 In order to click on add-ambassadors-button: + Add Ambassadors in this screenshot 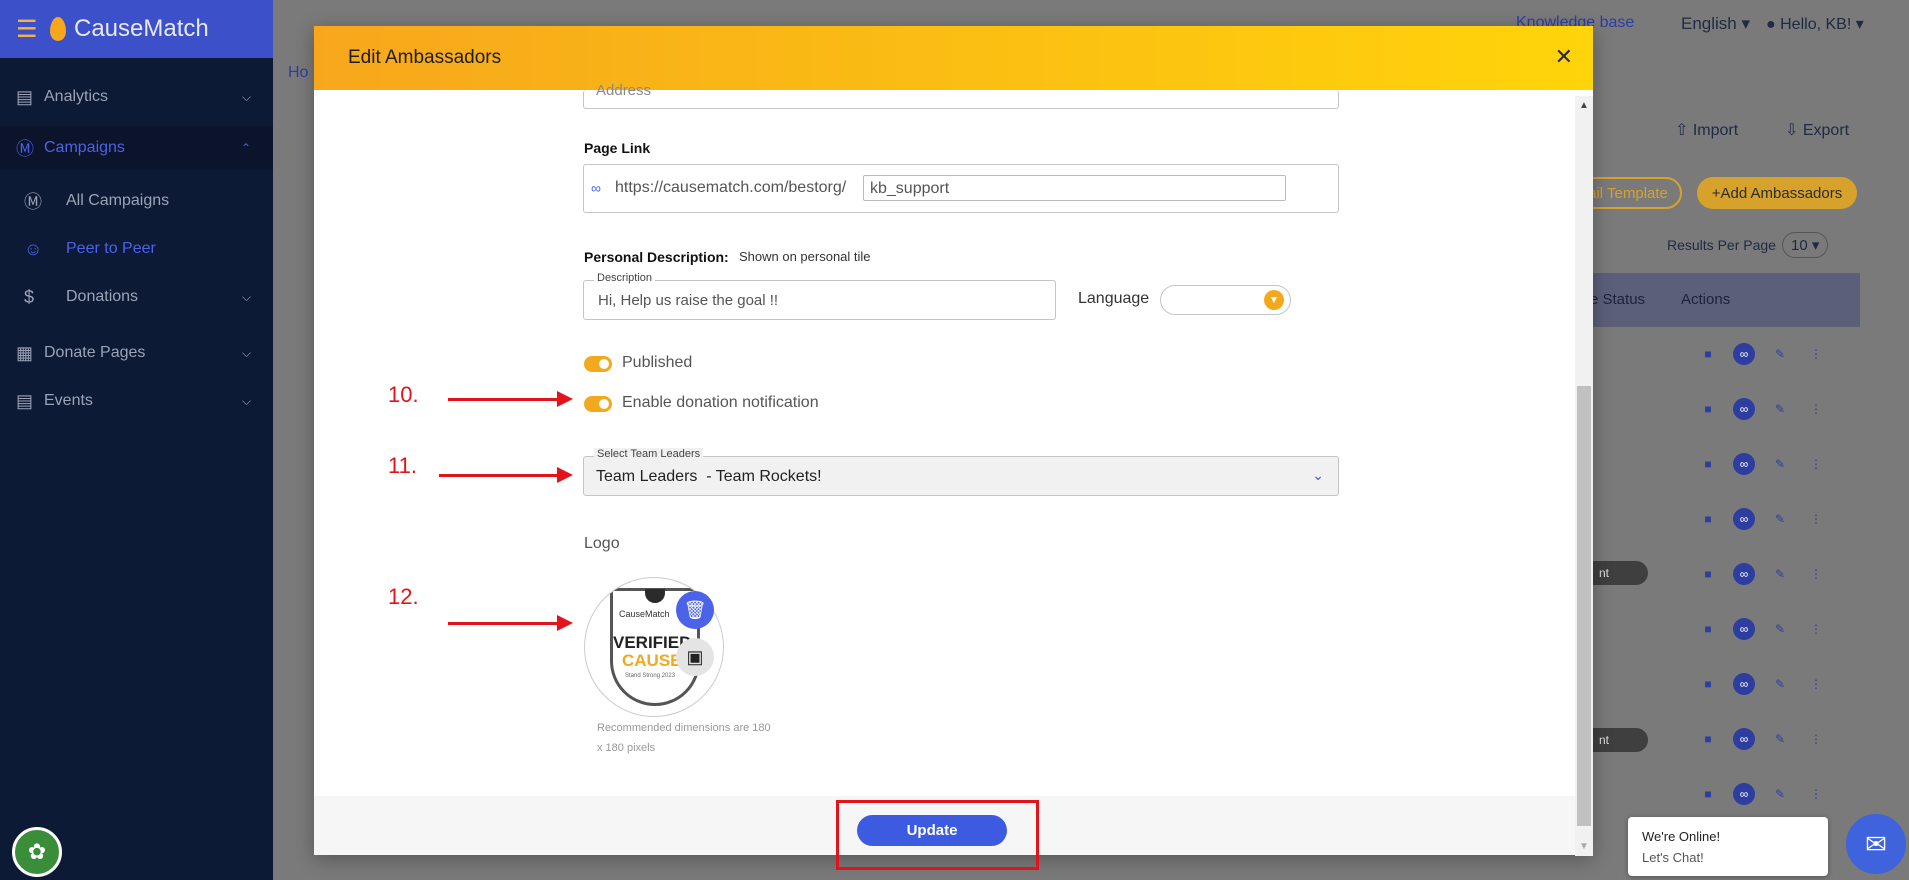, I will do `click(1777, 193)`.